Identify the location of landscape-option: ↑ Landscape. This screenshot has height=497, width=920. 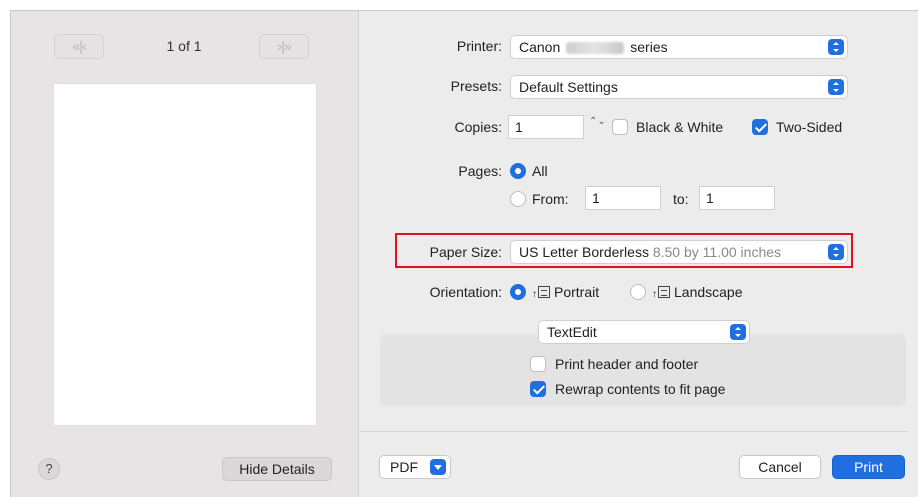
(697, 292).